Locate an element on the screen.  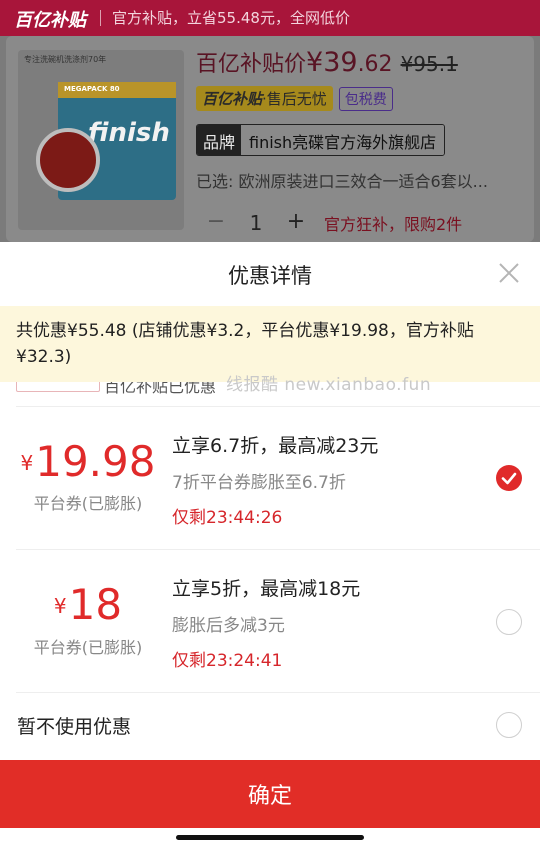
subsidy-tag-text: ·售后无忧 is located at coordinates (294, 99).